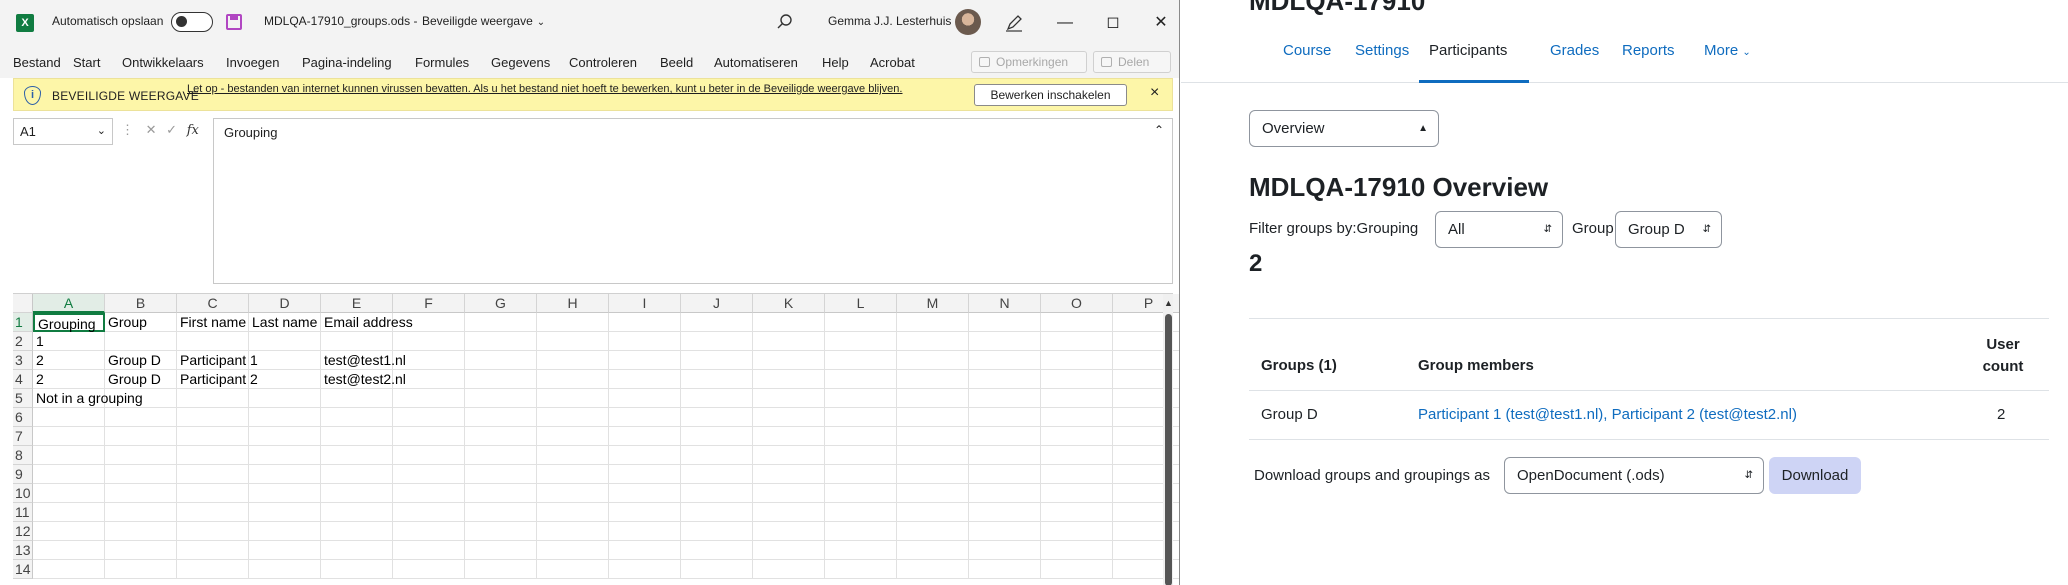  I want to click on cell-c11, so click(213, 512).